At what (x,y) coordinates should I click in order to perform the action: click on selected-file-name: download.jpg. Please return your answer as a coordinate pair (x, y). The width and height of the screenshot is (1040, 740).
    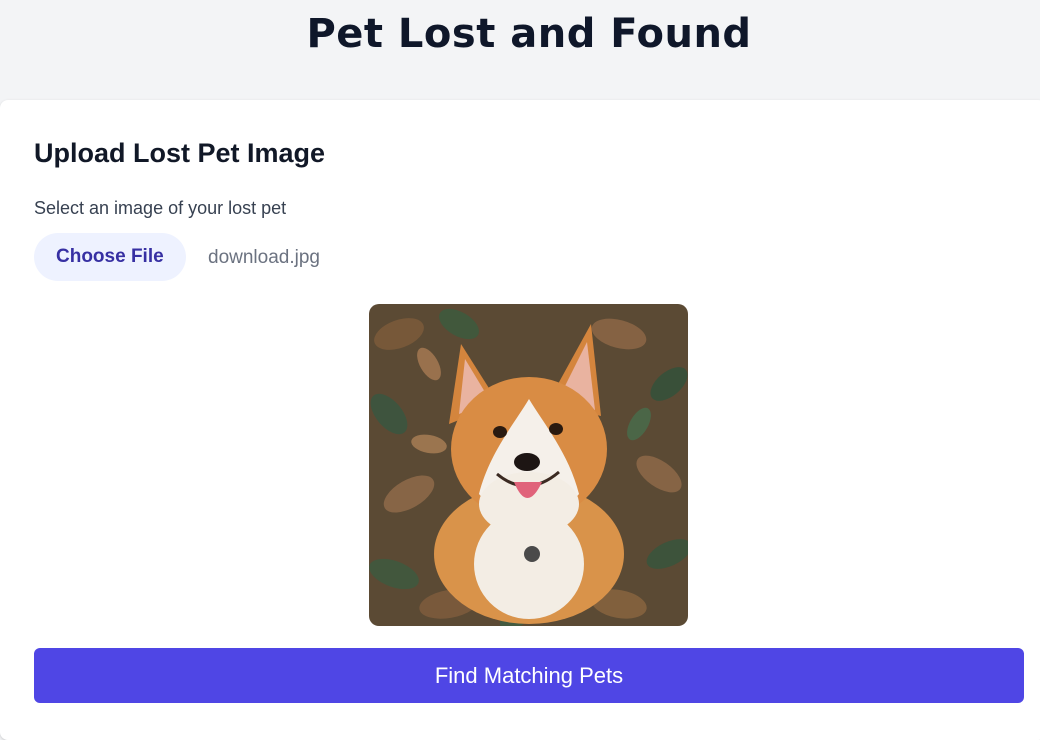
    Looking at the image, I should click on (264, 257).